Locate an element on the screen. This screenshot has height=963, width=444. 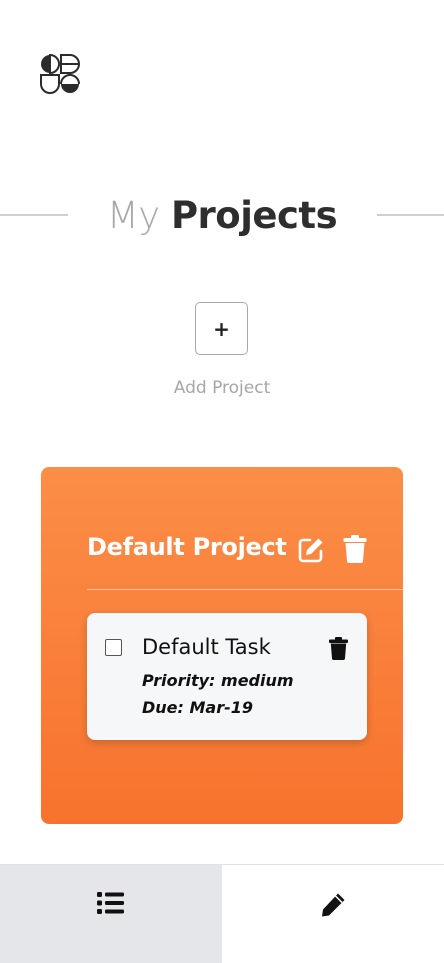
pencil-icon is located at coordinates (333, 927).